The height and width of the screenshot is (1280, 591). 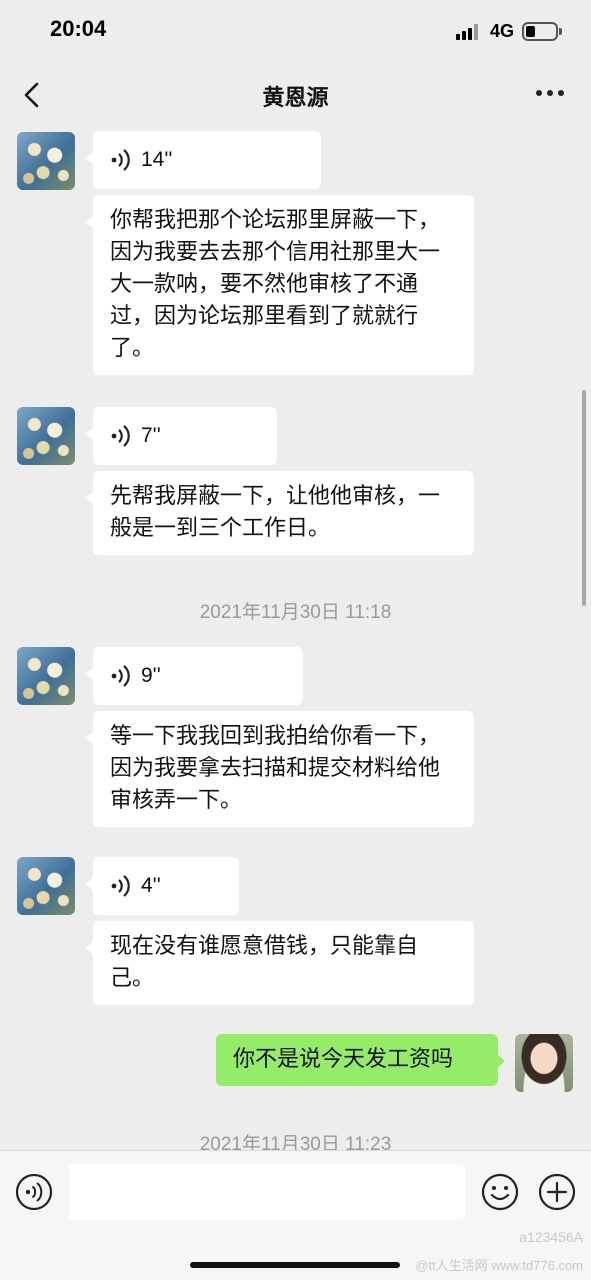 What do you see at coordinates (280, 513) in the screenshot?
I see `text-message: 先帮我屏蔽一下，让他他审核，一般是一到三个工作日。` at bounding box center [280, 513].